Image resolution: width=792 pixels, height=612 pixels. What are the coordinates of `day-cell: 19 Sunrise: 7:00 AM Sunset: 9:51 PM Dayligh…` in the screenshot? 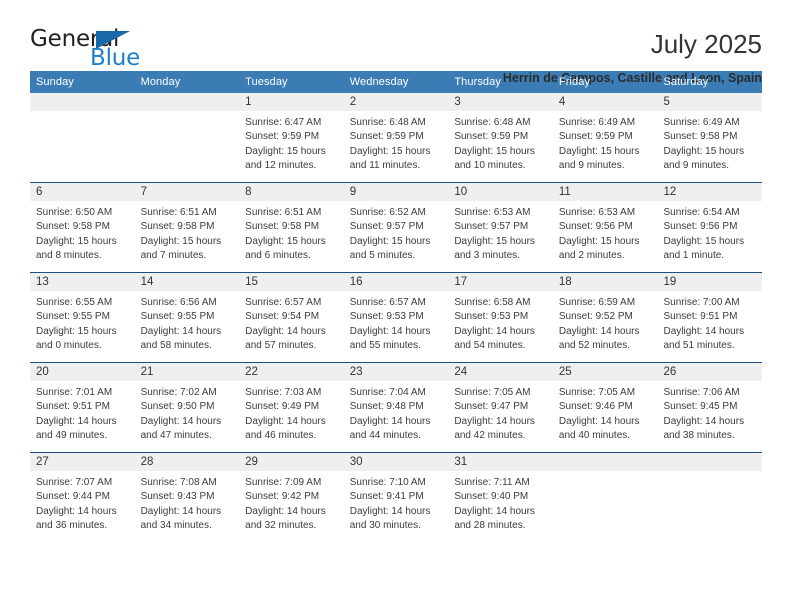 It's located at (710, 317).